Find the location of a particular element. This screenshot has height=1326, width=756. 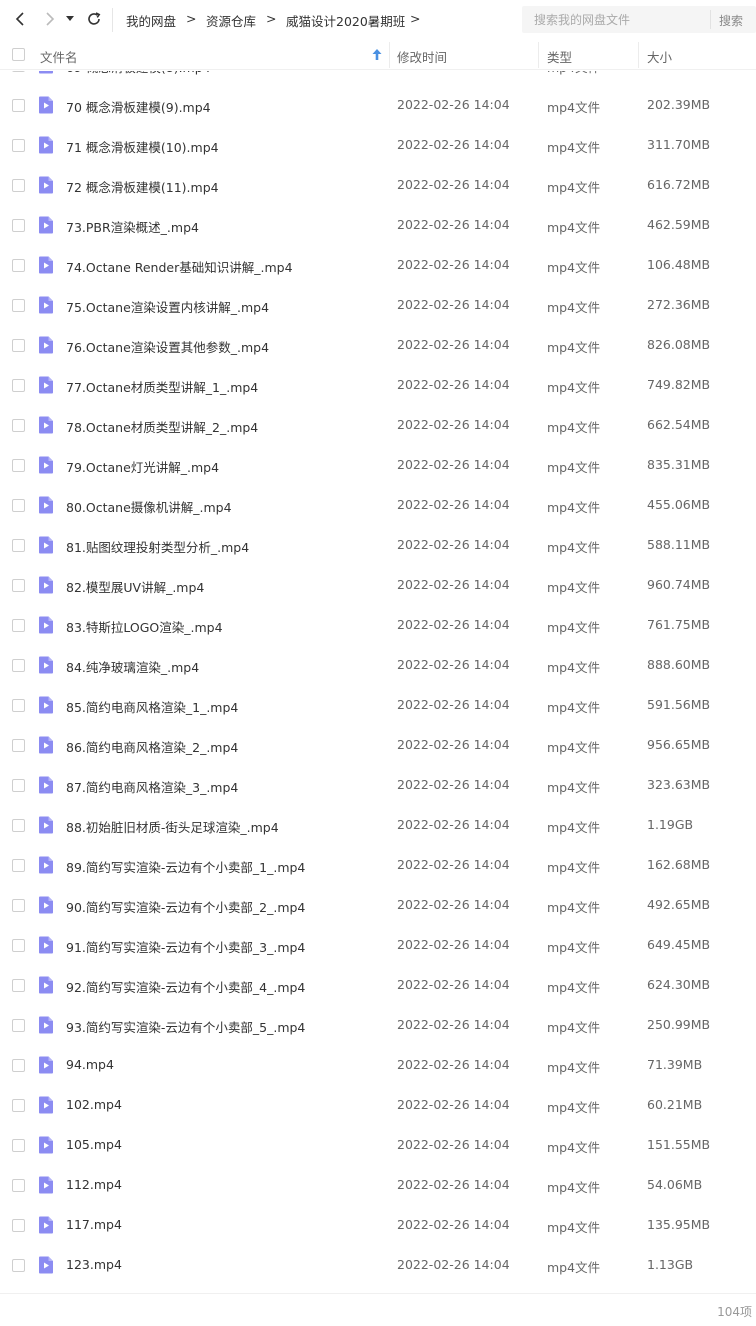

column-header-modified: 修改时间 is located at coordinates (422, 56).